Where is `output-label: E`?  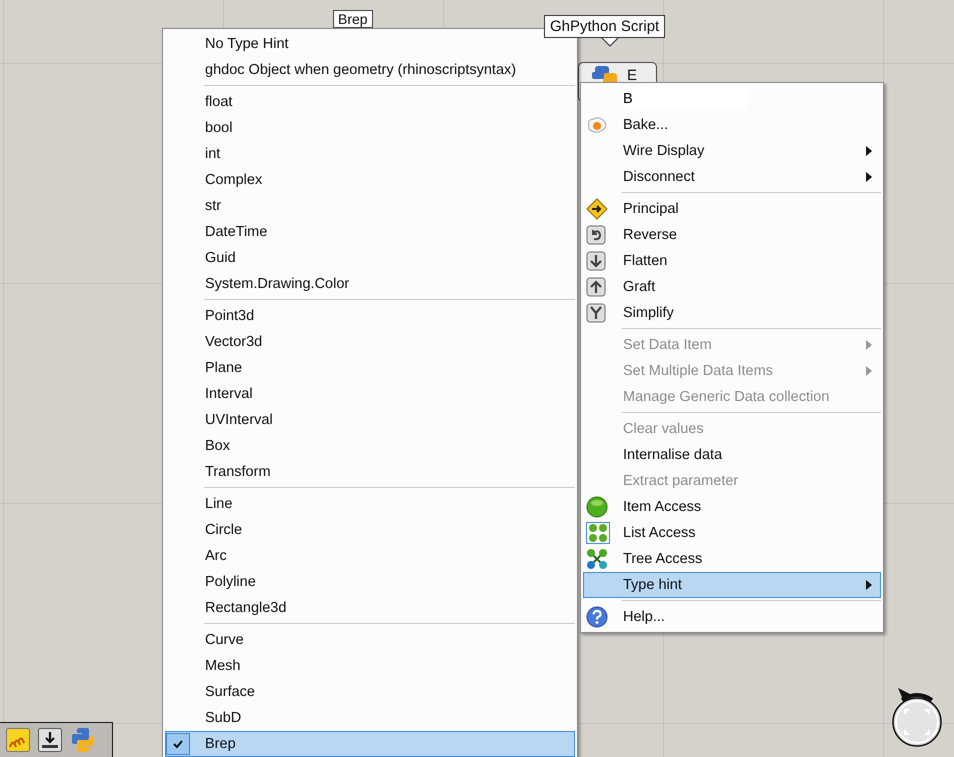 output-label: E is located at coordinates (632, 76).